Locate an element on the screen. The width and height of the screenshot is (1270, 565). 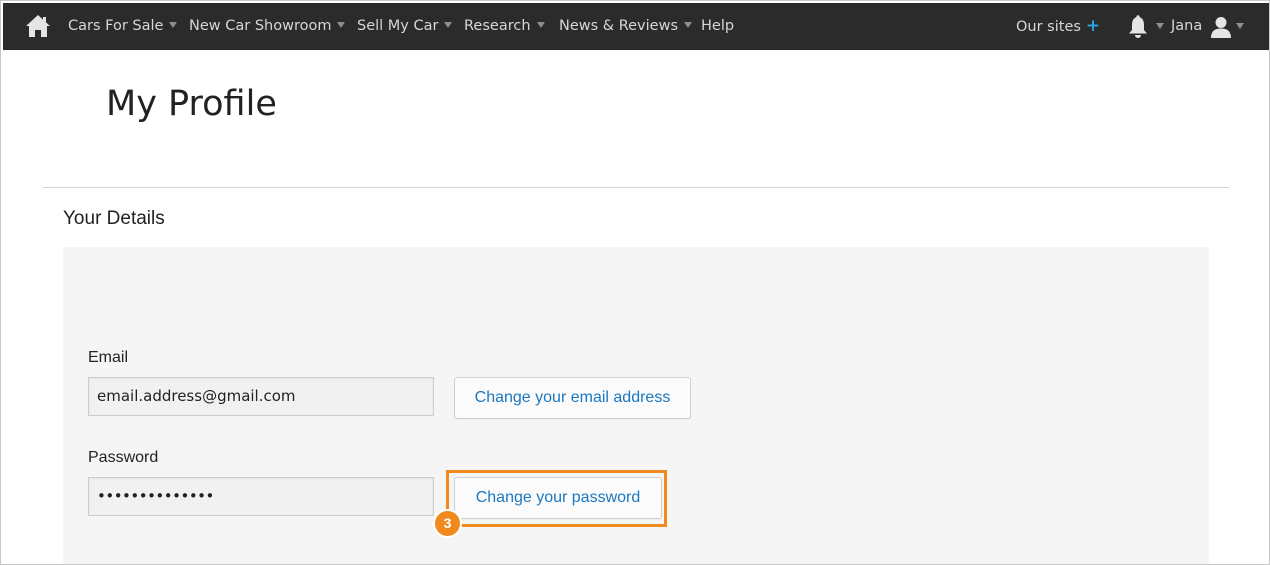
password-field: •••••••••••••• is located at coordinates (261, 496).